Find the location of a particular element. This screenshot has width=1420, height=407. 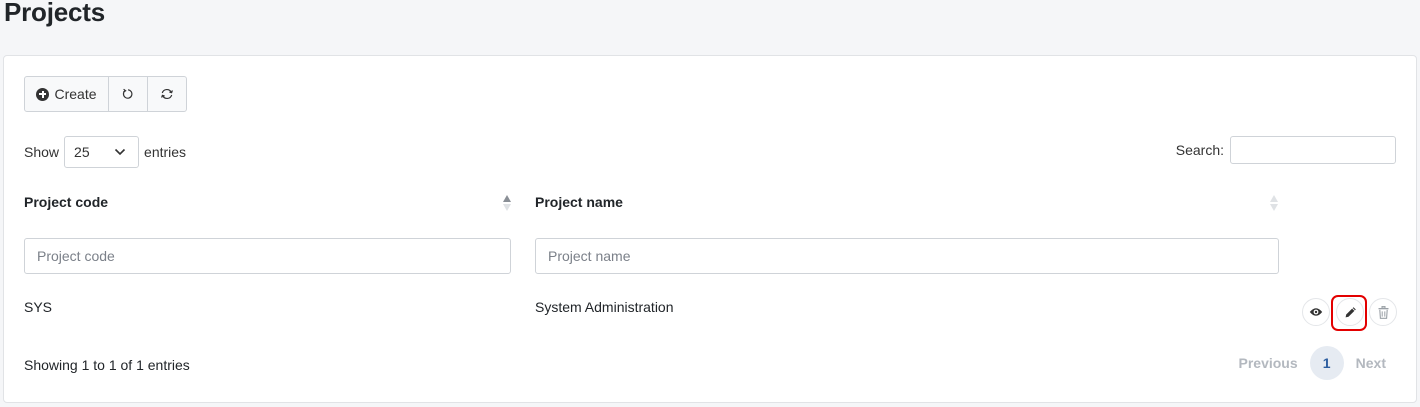

reset-button is located at coordinates (127, 94).